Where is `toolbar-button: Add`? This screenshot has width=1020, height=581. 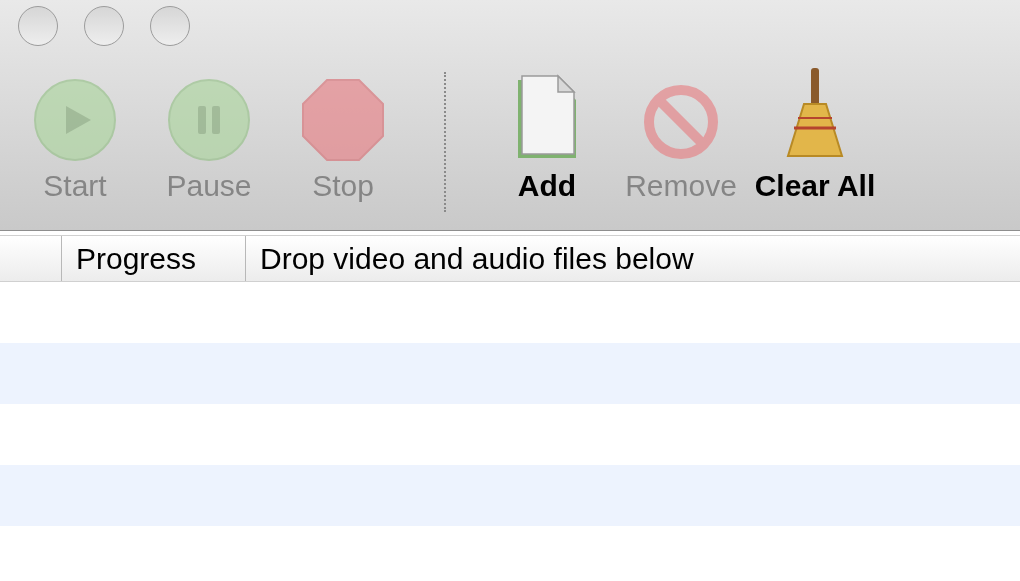 toolbar-button: Add is located at coordinates (547, 136).